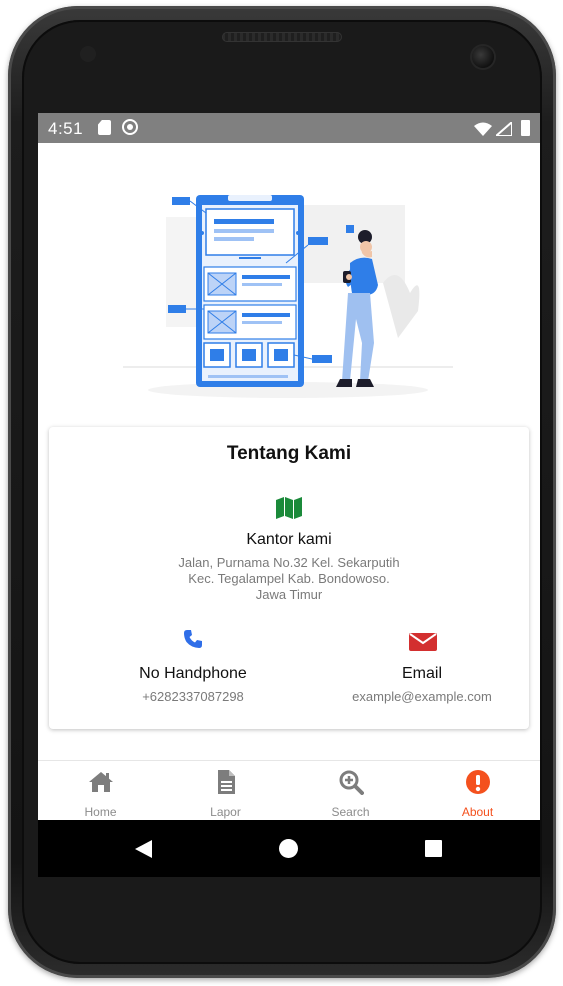 This screenshot has height=986, width=563. I want to click on bottom-navigation: Home Lapor Search About, so click(289, 790).